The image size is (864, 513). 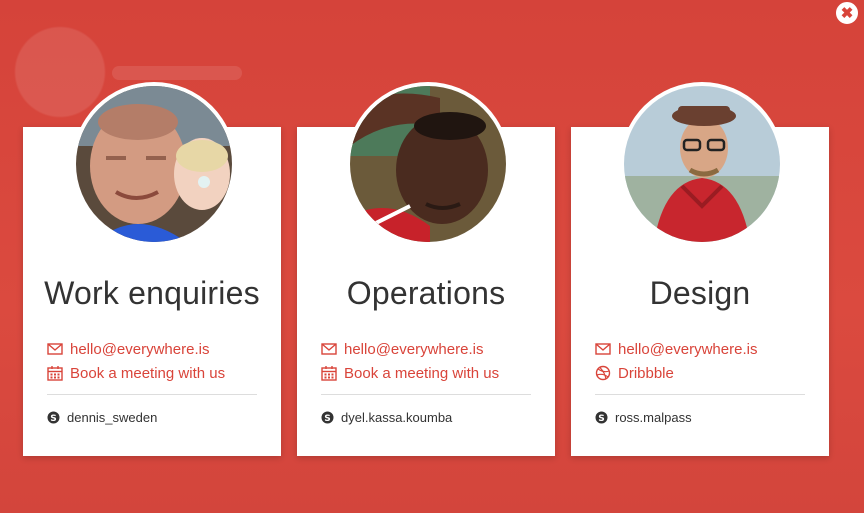 I want to click on avatar-photo-dennis, so click(x=154, y=164).